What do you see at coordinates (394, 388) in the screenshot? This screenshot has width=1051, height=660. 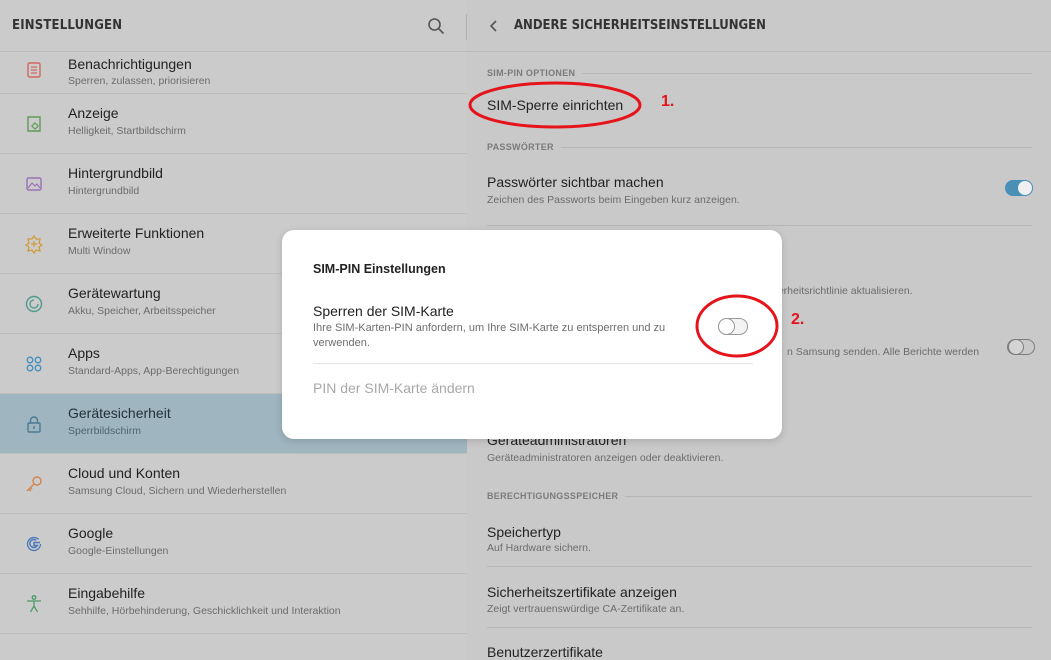 I see `change-sim-pin-item: PIN der SIM-Karte ändern` at bounding box center [394, 388].